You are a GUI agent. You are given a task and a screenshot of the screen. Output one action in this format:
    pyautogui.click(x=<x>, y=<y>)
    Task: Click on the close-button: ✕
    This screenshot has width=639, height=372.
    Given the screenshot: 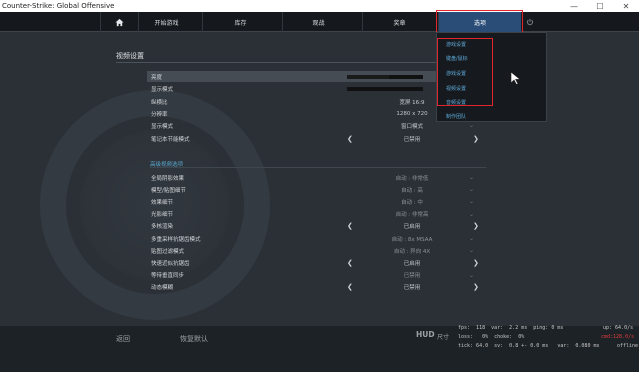 What is the action you would take?
    pyautogui.click(x=626, y=6)
    